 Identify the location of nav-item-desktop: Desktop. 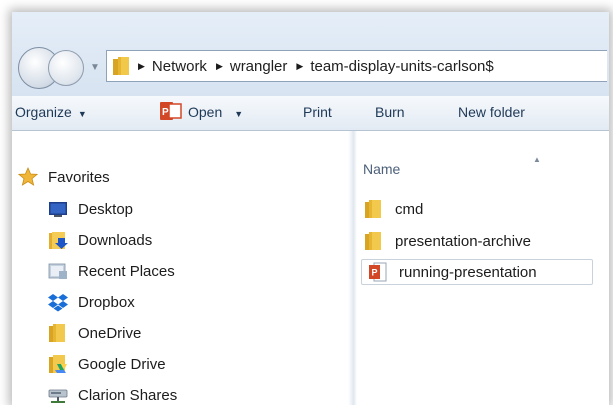
(90, 209).